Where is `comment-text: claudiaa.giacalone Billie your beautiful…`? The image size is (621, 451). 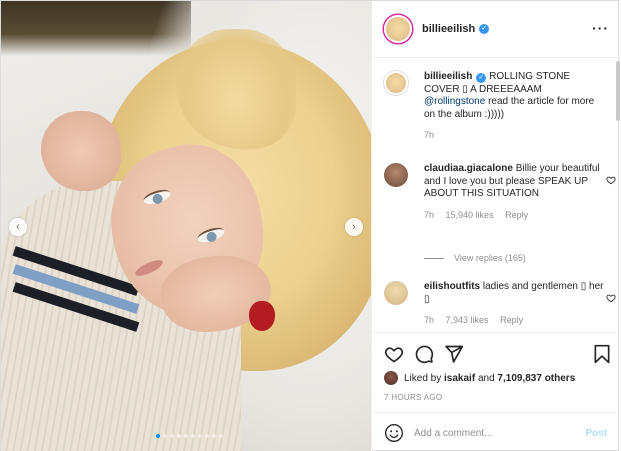 comment-text: claudiaa.giacalone Billie your beautiful… is located at coordinates (514, 182).